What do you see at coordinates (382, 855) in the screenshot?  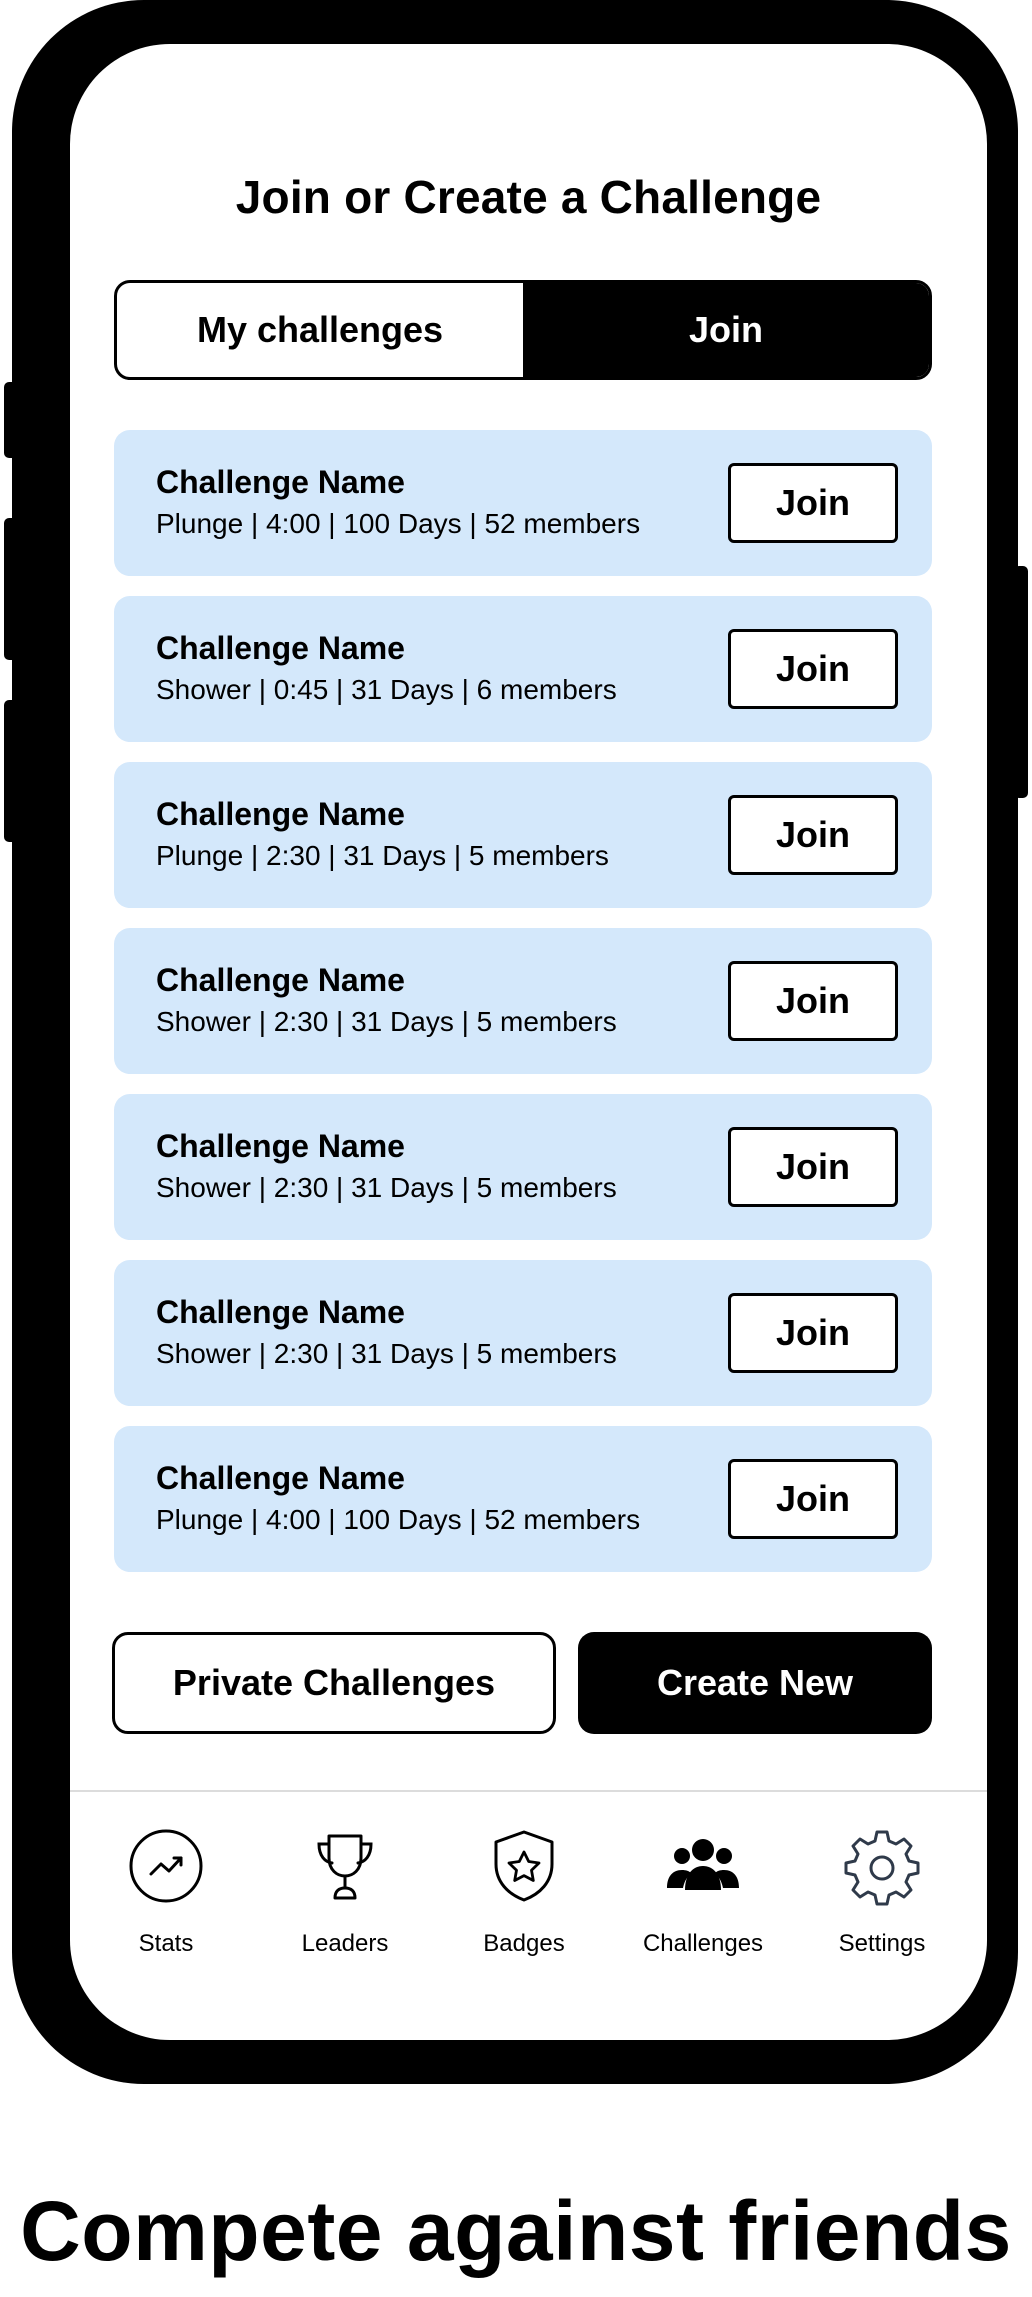 I see `challenge-details: Plunge | 2:30 | 31 Days | 5 members` at bounding box center [382, 855].